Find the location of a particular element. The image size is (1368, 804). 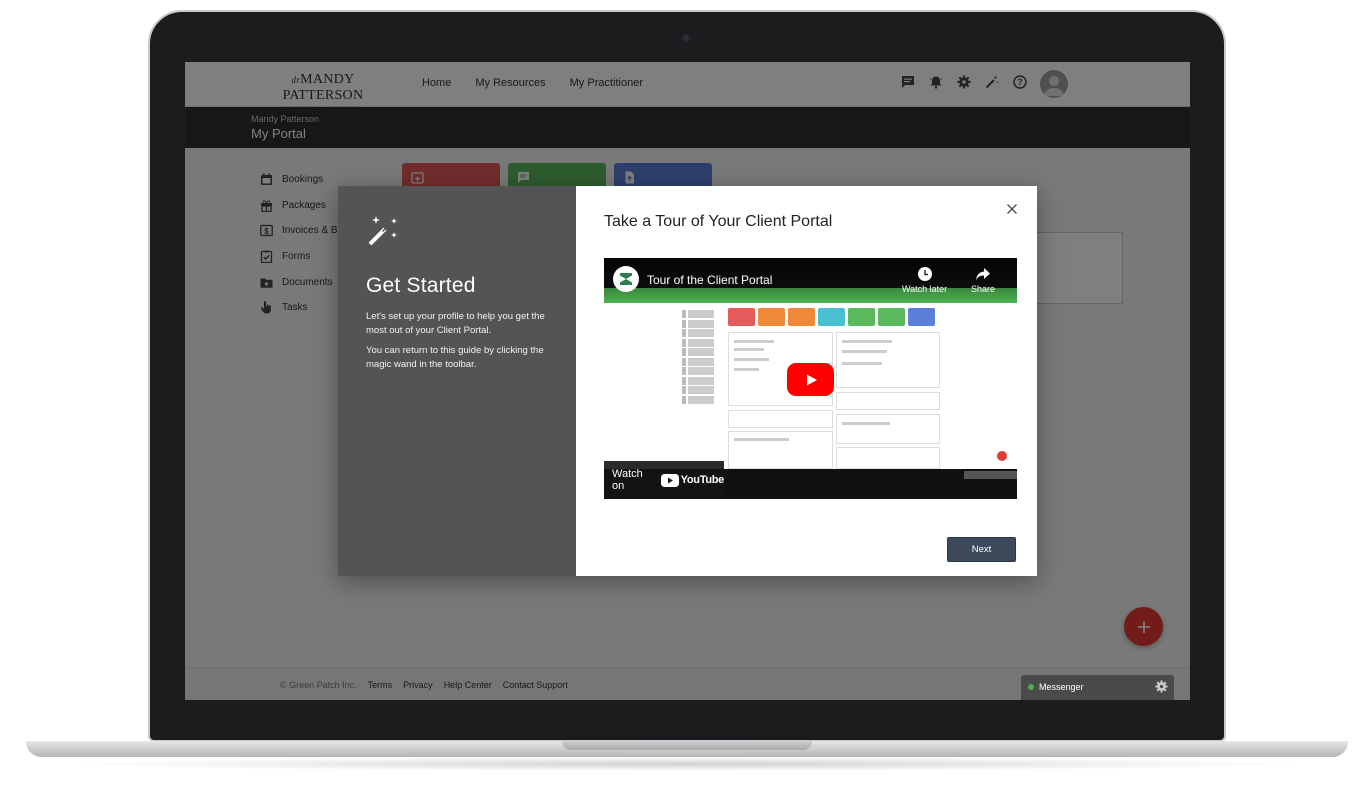

watch-on-label: Watch on is located at coordinates (627, 480).